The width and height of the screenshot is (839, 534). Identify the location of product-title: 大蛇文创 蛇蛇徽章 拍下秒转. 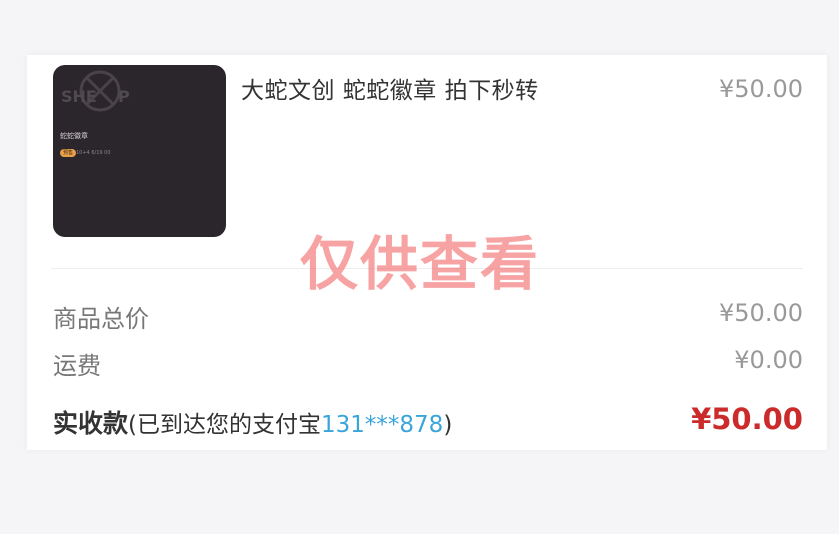
(390, 88).